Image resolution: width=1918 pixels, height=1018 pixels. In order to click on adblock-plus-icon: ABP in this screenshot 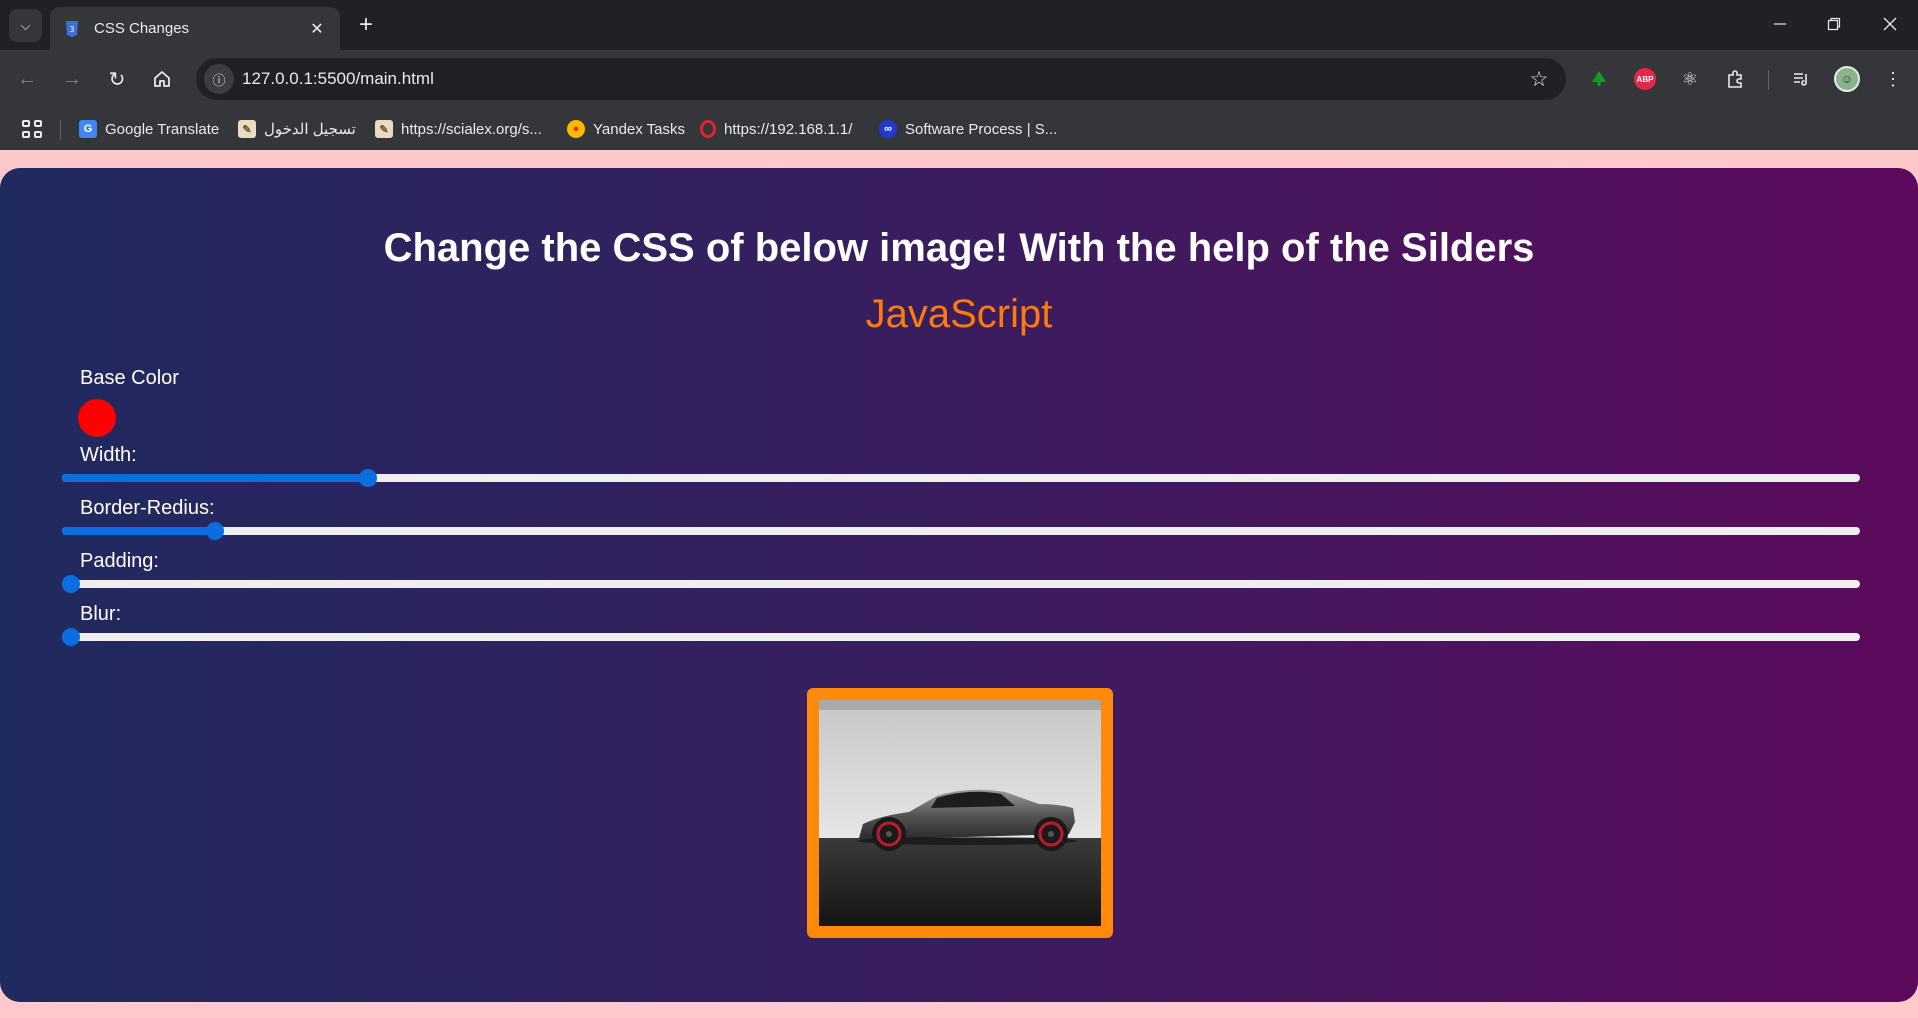, I will do `click(1645, 79)`.